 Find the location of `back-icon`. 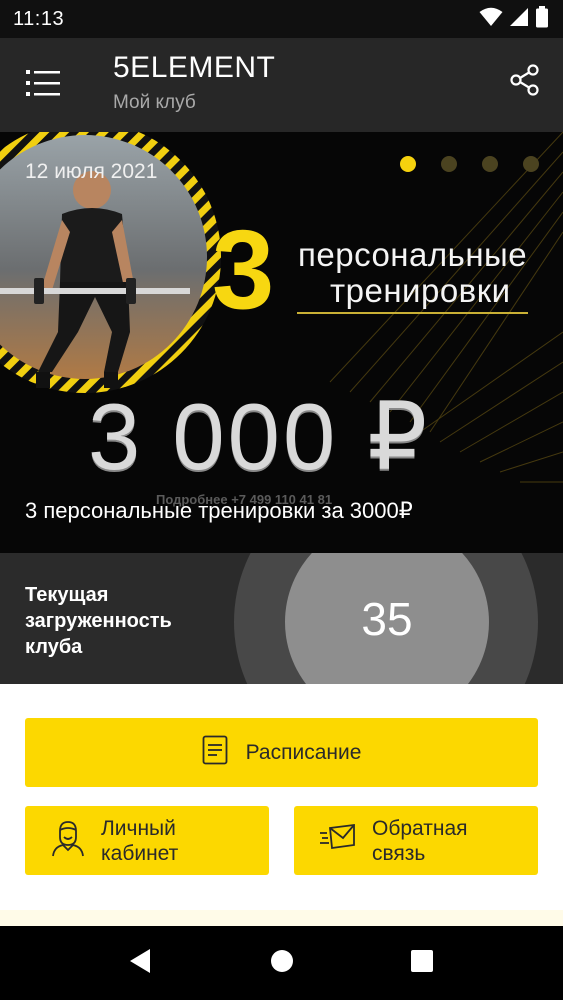

back-icon is located at coordinates (140, 963).